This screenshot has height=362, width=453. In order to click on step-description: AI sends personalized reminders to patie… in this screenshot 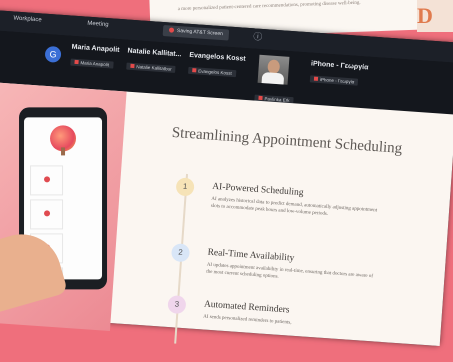, I will do `click(247, 320)`.